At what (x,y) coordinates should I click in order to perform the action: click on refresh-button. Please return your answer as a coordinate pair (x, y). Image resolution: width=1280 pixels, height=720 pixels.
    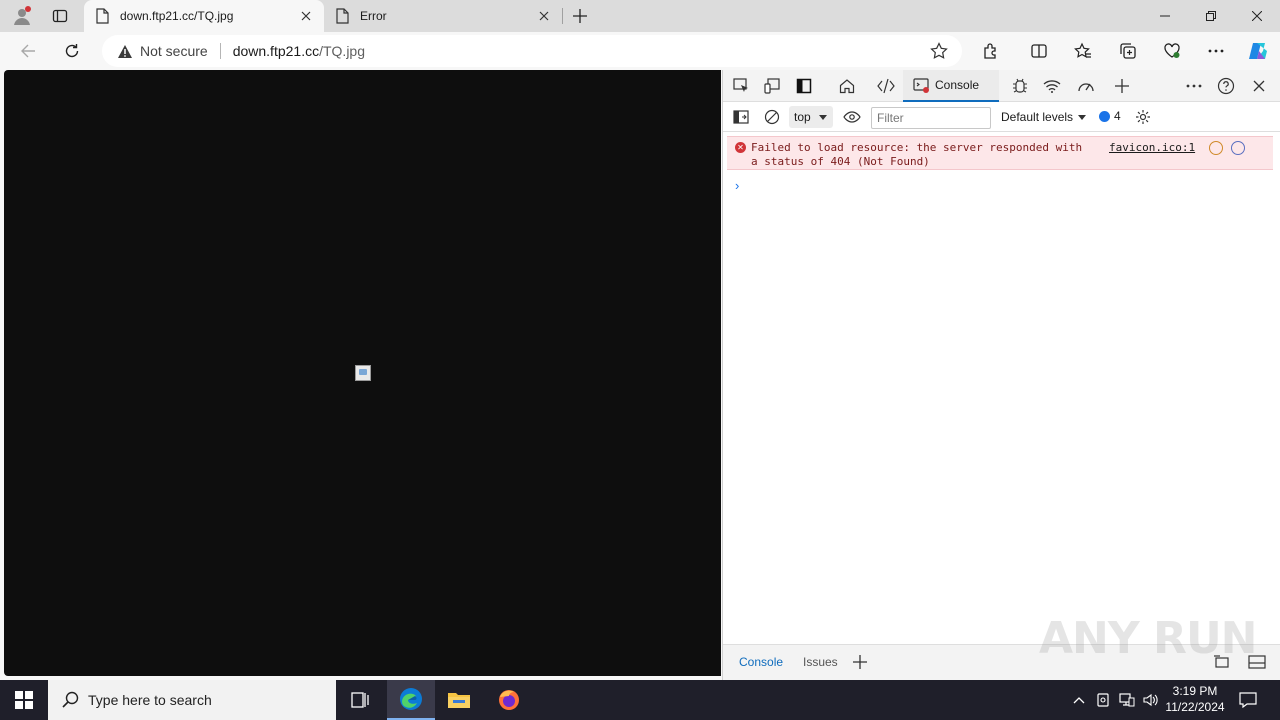
    Looking at the image, I should click on (72, 51).